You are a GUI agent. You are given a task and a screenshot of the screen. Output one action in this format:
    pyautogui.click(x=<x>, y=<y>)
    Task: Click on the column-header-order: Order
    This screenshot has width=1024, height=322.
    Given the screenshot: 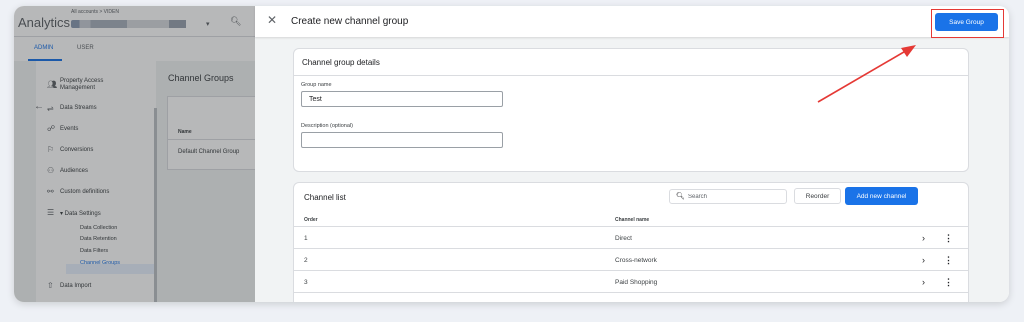 What is the action you would take?
    pyautogui.click(x=311, y=220)
    